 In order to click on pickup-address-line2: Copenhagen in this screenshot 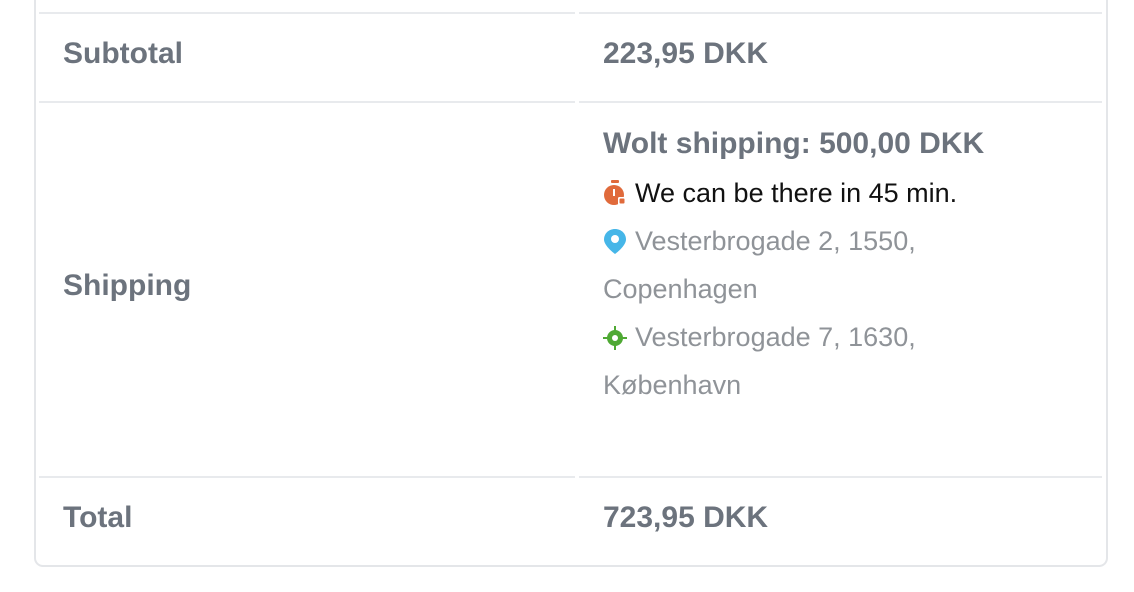, I will do `click(680, 289)`.